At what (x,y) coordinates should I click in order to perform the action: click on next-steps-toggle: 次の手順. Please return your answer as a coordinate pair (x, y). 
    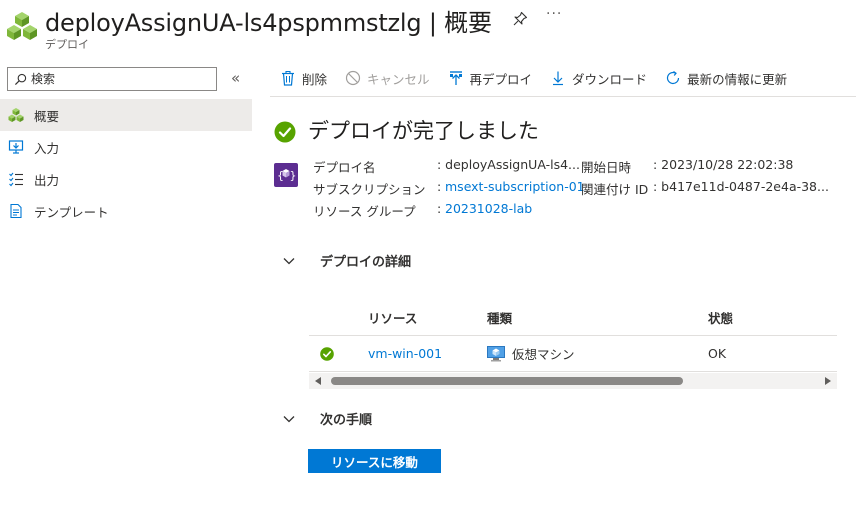
    Looking at the image, I should click on (327, 418).